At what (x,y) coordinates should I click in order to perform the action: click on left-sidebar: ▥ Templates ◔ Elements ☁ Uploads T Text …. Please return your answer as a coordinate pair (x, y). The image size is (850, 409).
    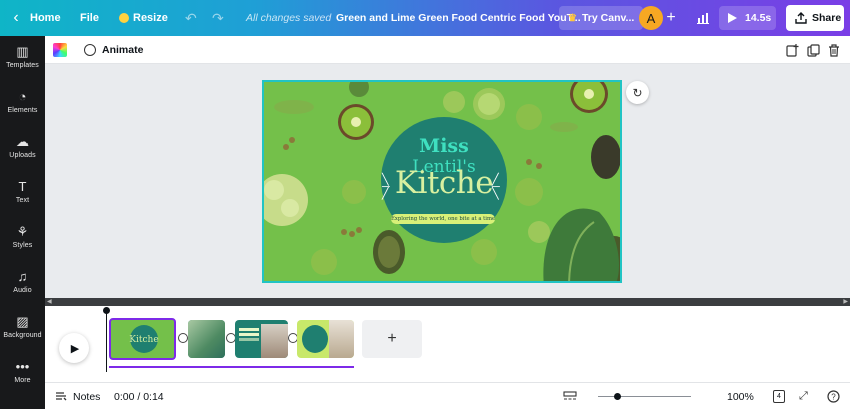
    Looking at the image, I should click on (22, 222).